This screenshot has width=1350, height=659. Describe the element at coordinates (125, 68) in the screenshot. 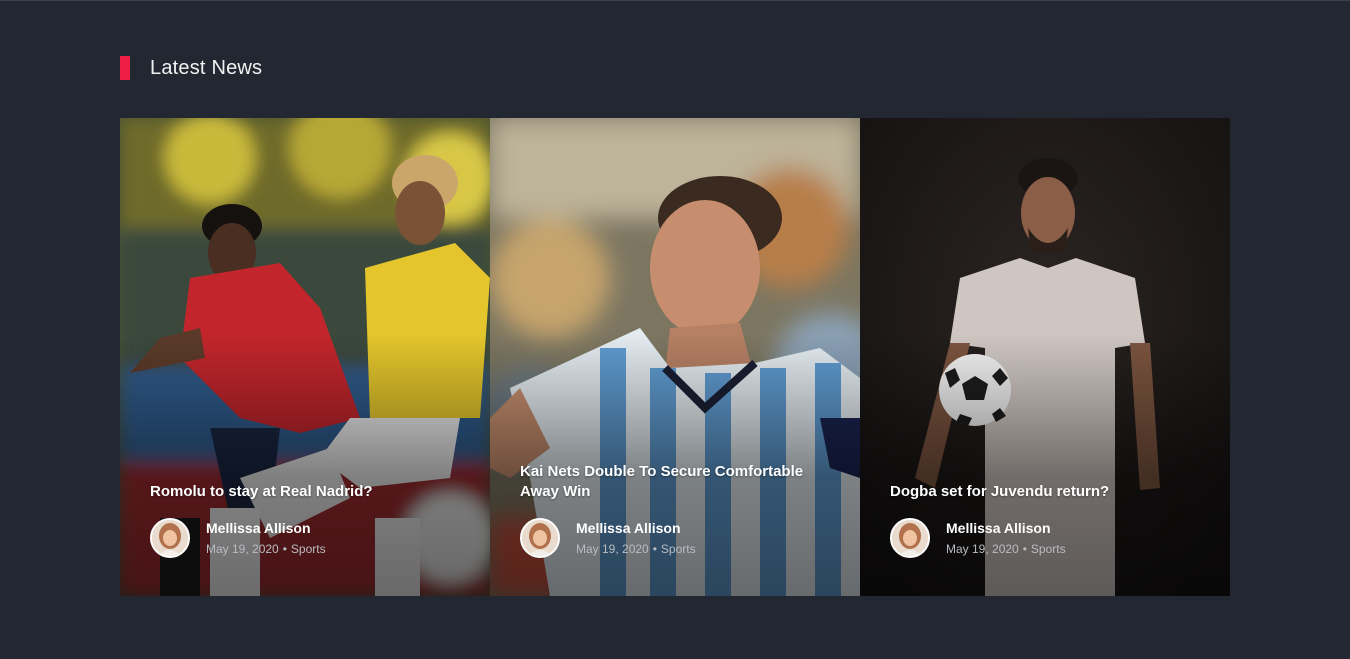

I see `accent-bar` at that location.